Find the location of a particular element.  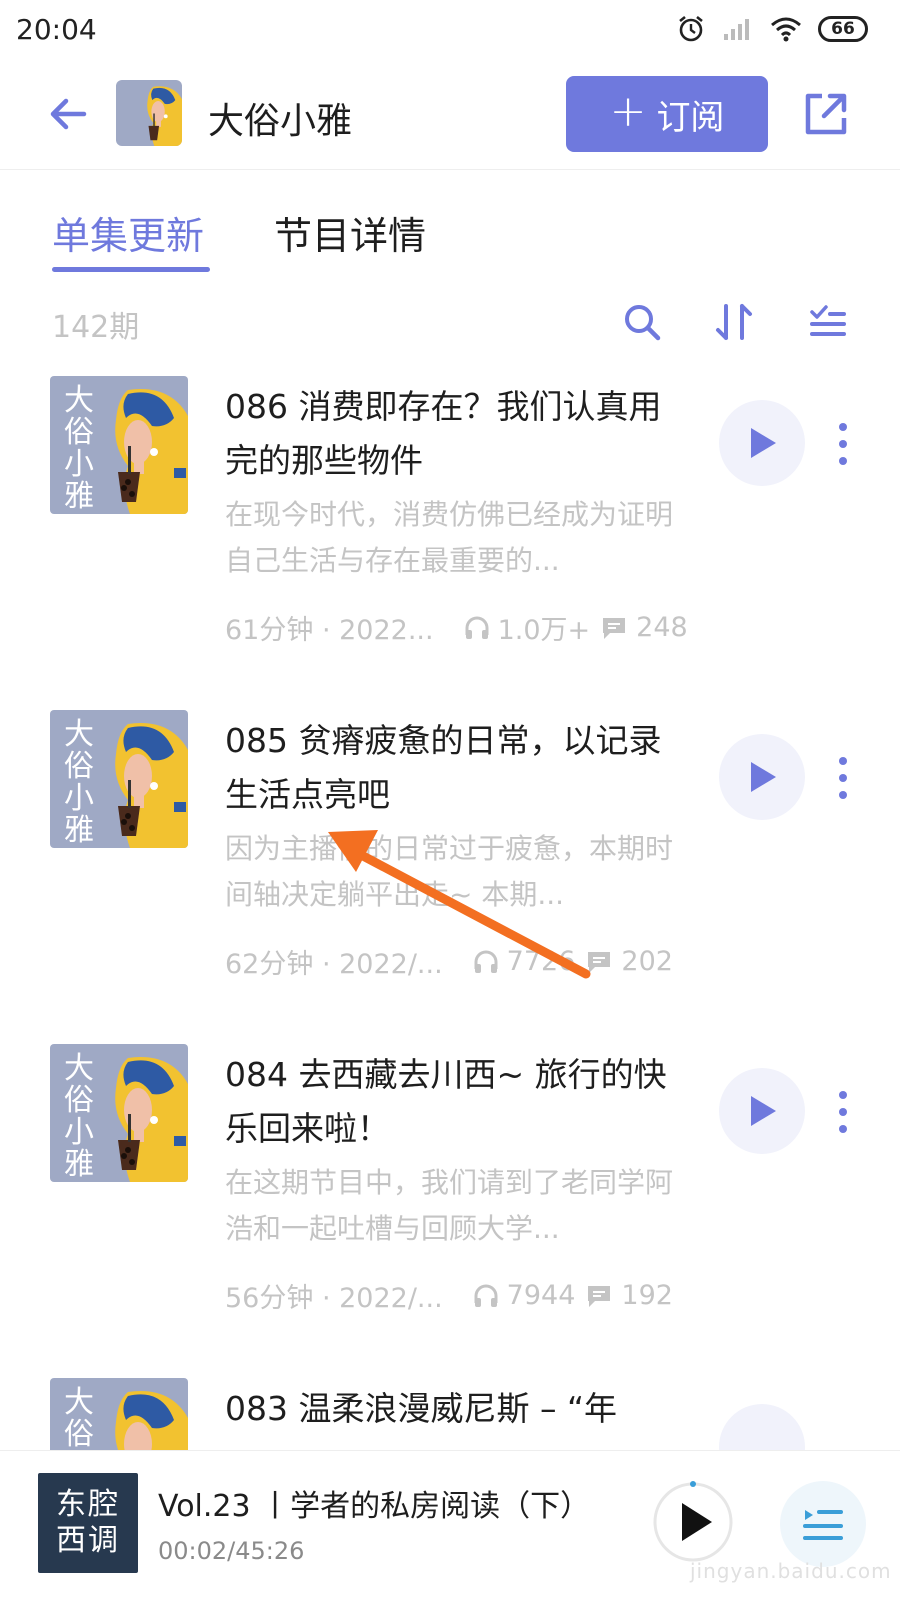

alarm-icon is located at coordinates (691, 28).